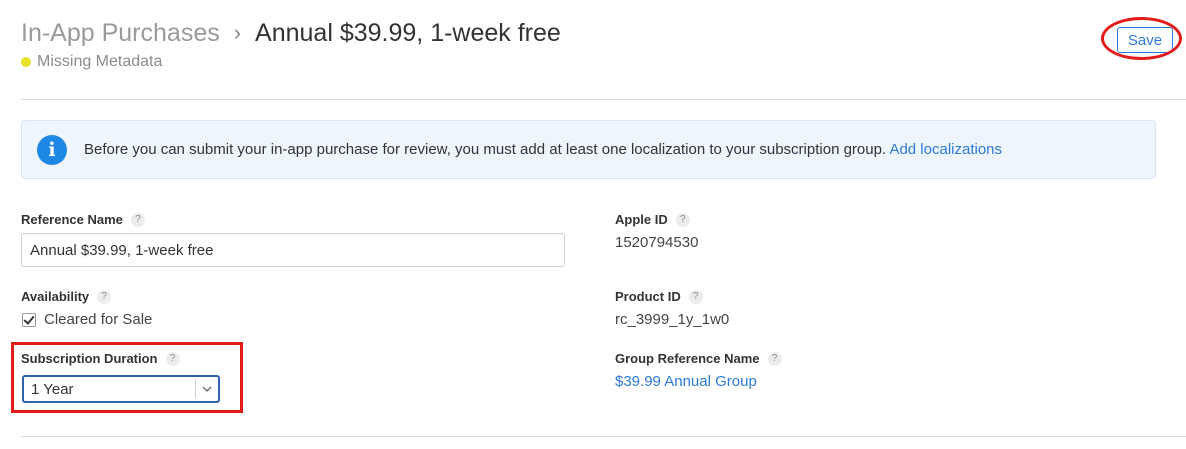 The height and width of the screenshot is (449, 1186). What do you see at coordinates (687, 358) in the screenshot?
I see `group-reference-name-label-text: Group Reference Name` at bounding box center [687, 358].